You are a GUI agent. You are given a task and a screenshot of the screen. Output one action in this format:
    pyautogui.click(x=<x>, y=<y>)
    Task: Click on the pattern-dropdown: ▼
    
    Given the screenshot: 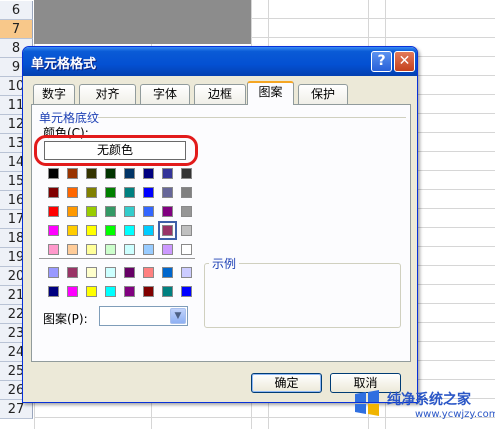 What is the action you would take?
    pyautogui.click(x=143, y=316)
    